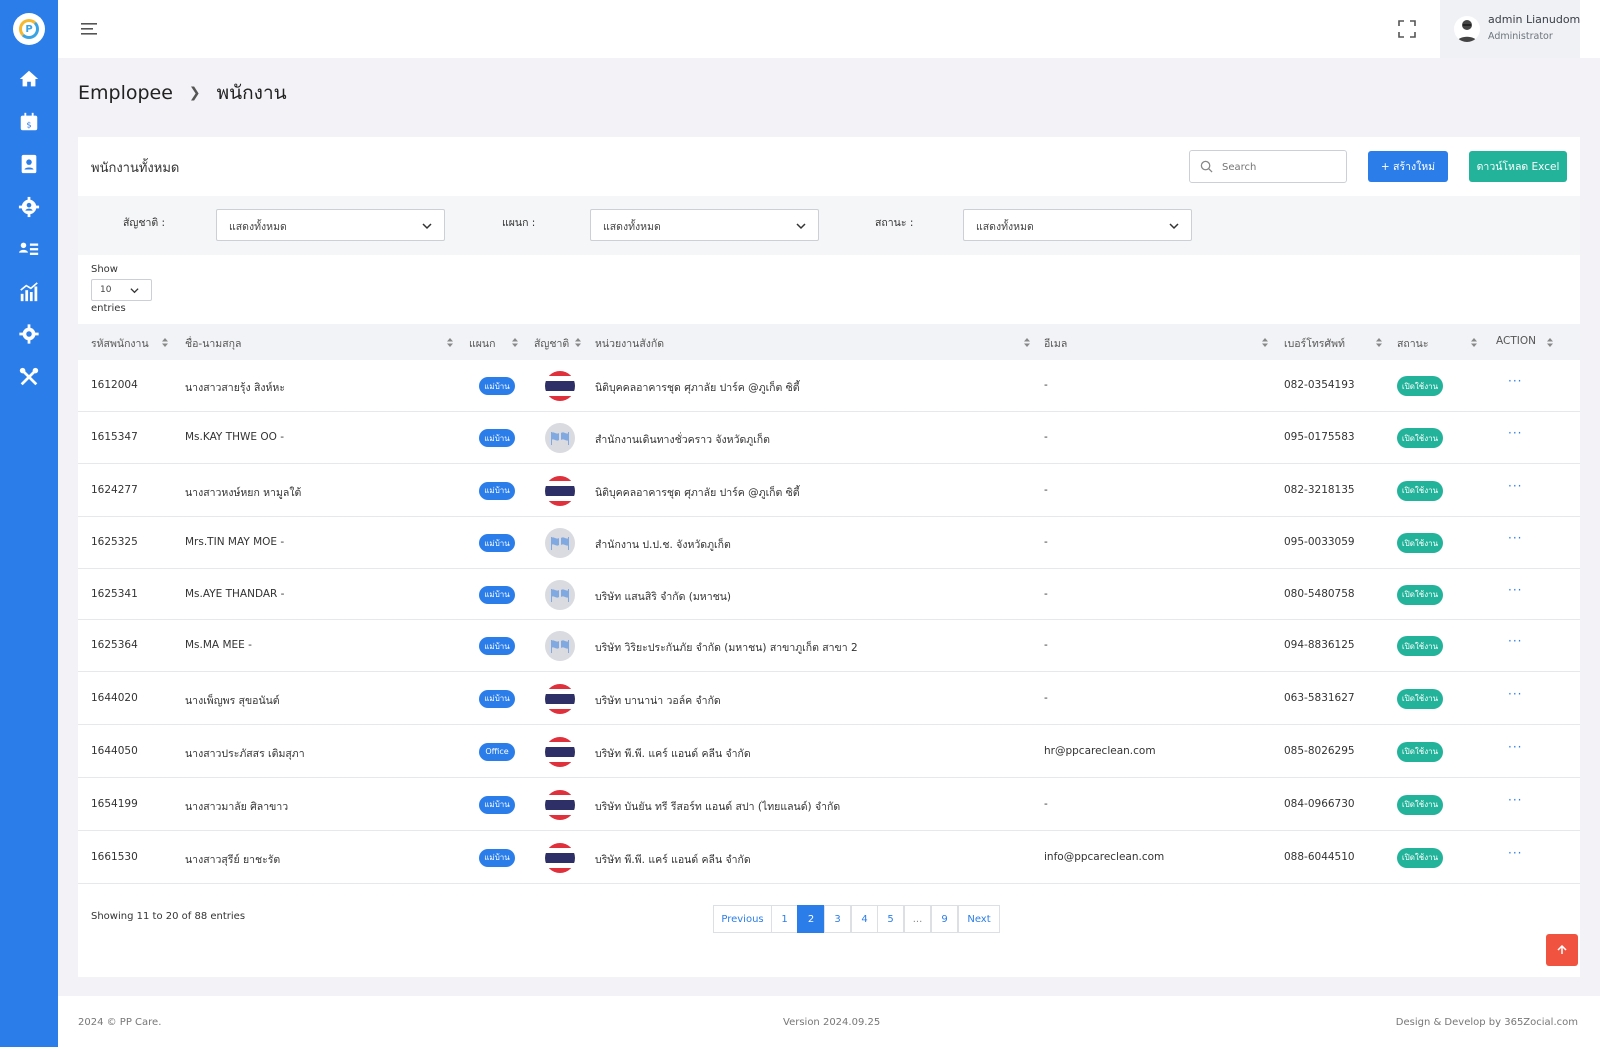  I want to click on nationality-filter-select: แสดงทั้งหมด, so click(330, 225).